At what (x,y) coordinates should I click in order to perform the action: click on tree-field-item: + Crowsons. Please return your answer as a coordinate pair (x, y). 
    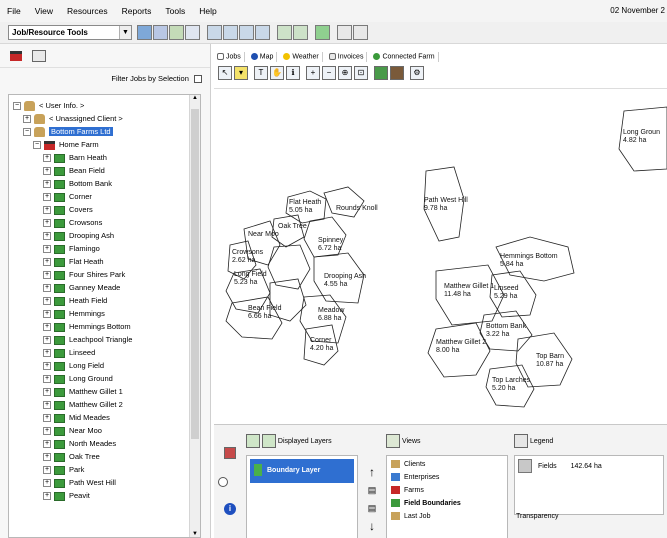
    Looking at the image, I should click on (105, 222).